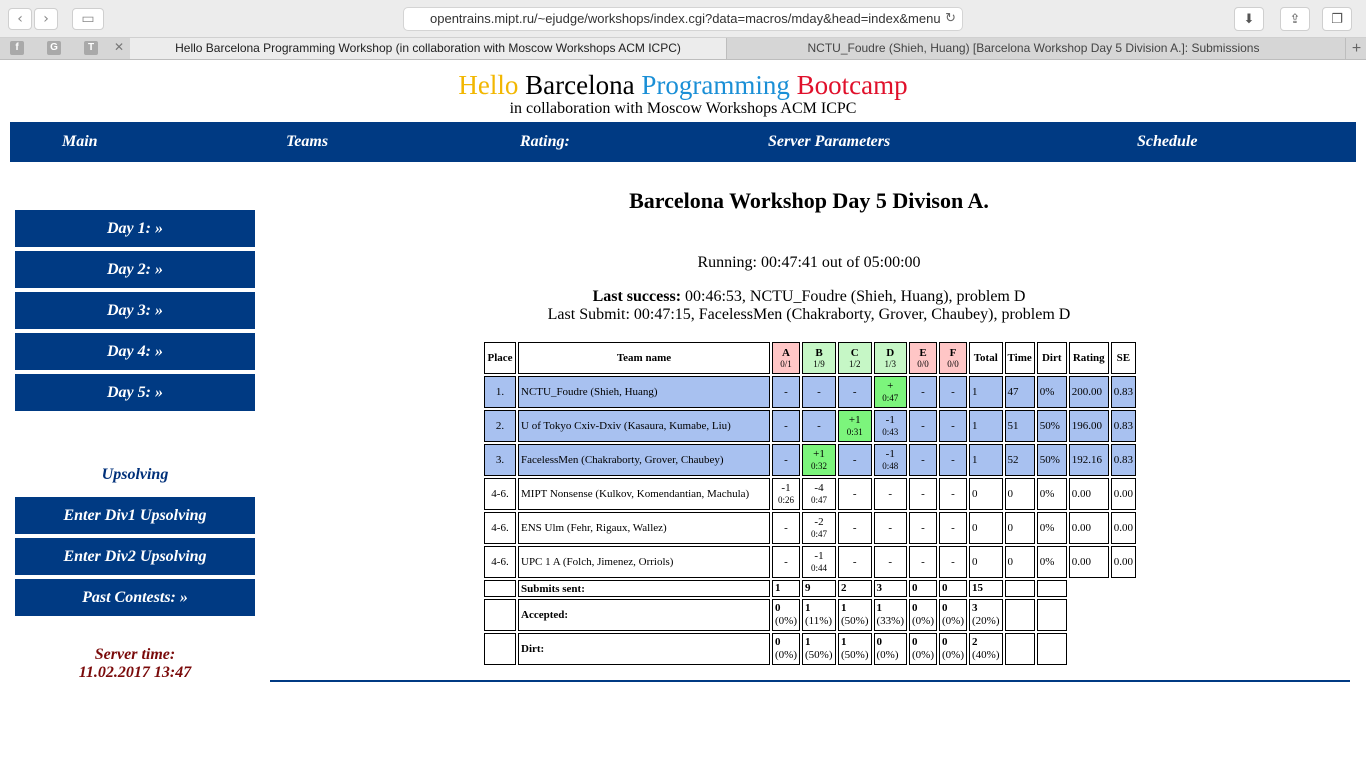 The image size is (1366, 768). Describe the element at coordinates (135, 229) in the screenshot. I see `sidebar-day-1: Day 1: »` at that location.